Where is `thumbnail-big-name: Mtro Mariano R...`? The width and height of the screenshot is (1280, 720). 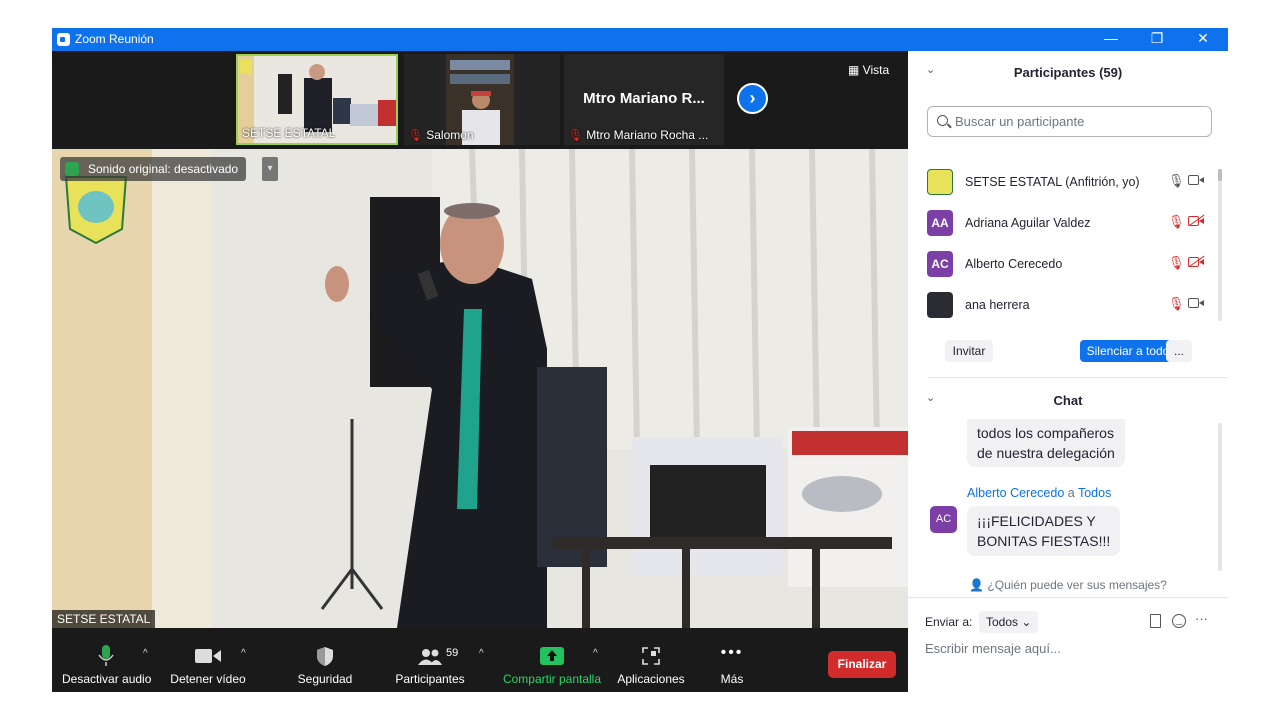
thumbnail-big-name: Mtro Mariano R... is located at coordinates (644, 98).